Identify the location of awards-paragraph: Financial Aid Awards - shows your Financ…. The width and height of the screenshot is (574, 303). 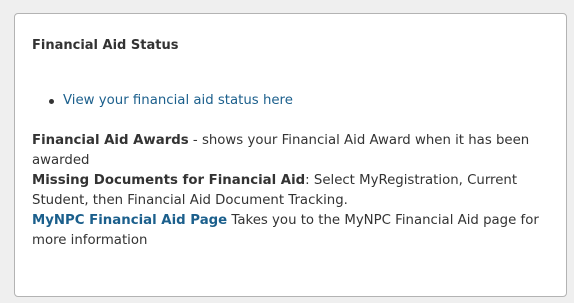
(290, 151).